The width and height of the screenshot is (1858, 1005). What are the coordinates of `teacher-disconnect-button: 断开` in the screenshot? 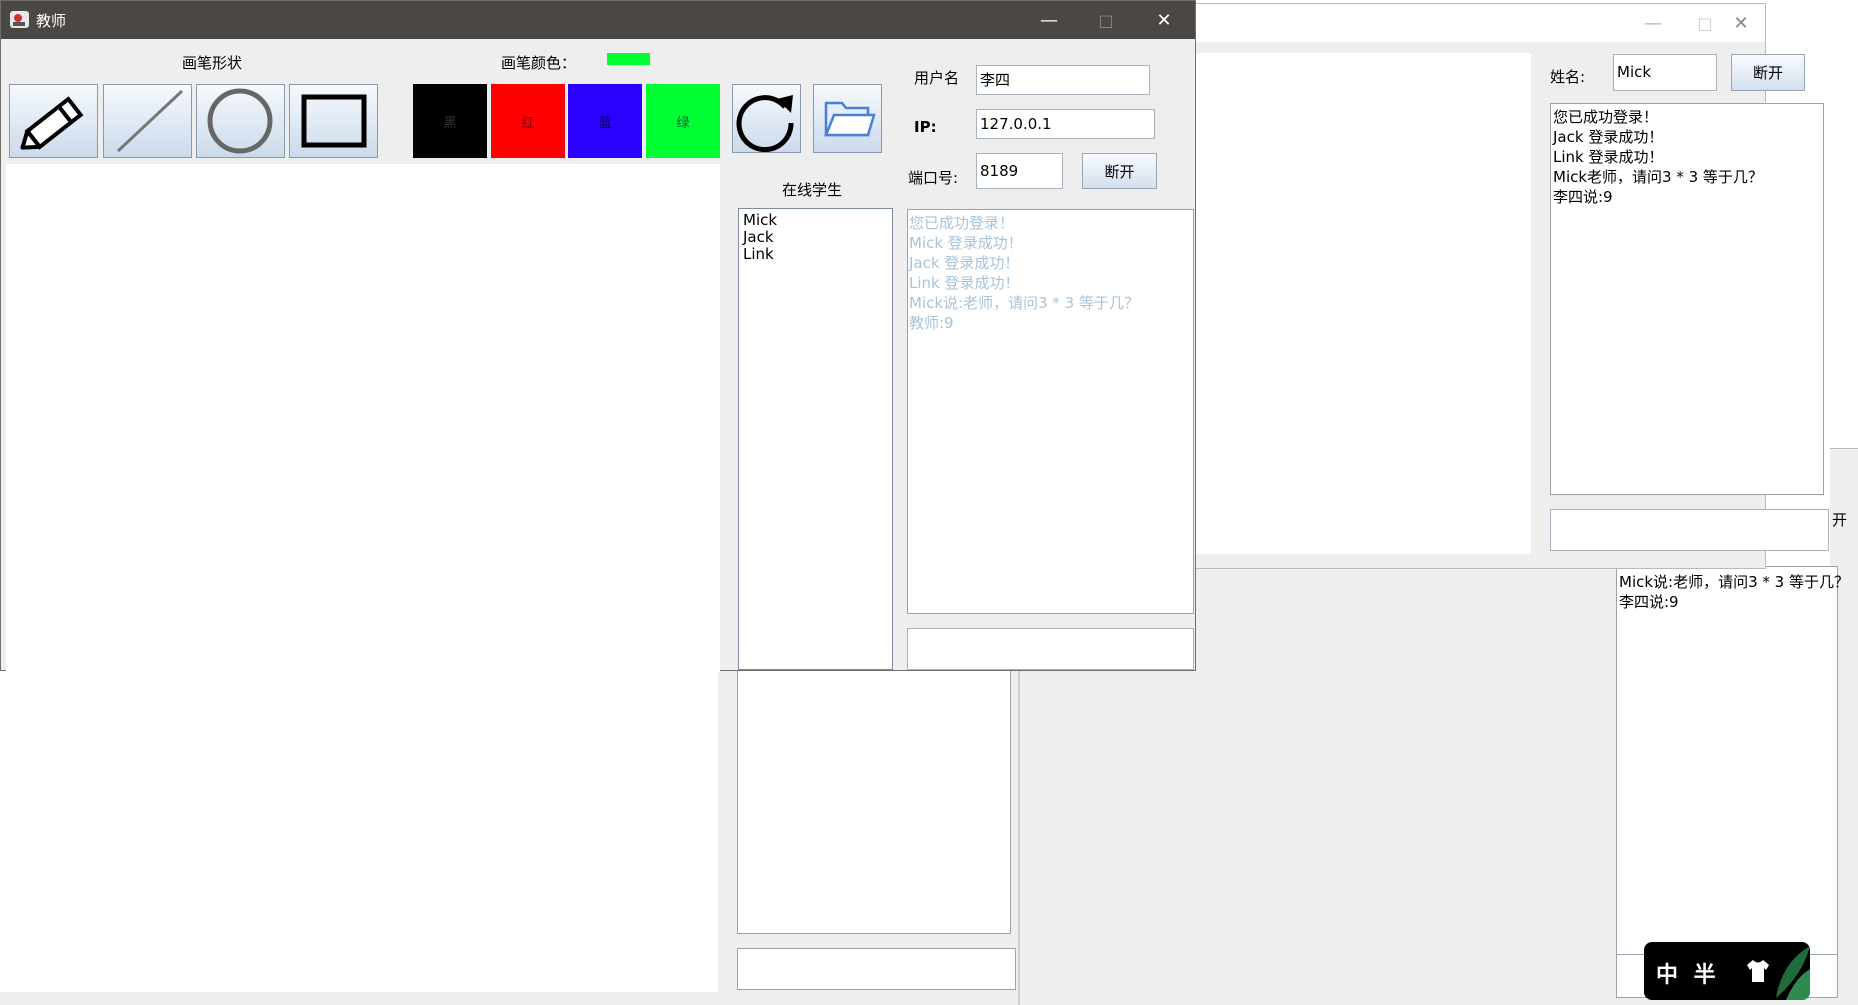 It's located at (1119, 171).